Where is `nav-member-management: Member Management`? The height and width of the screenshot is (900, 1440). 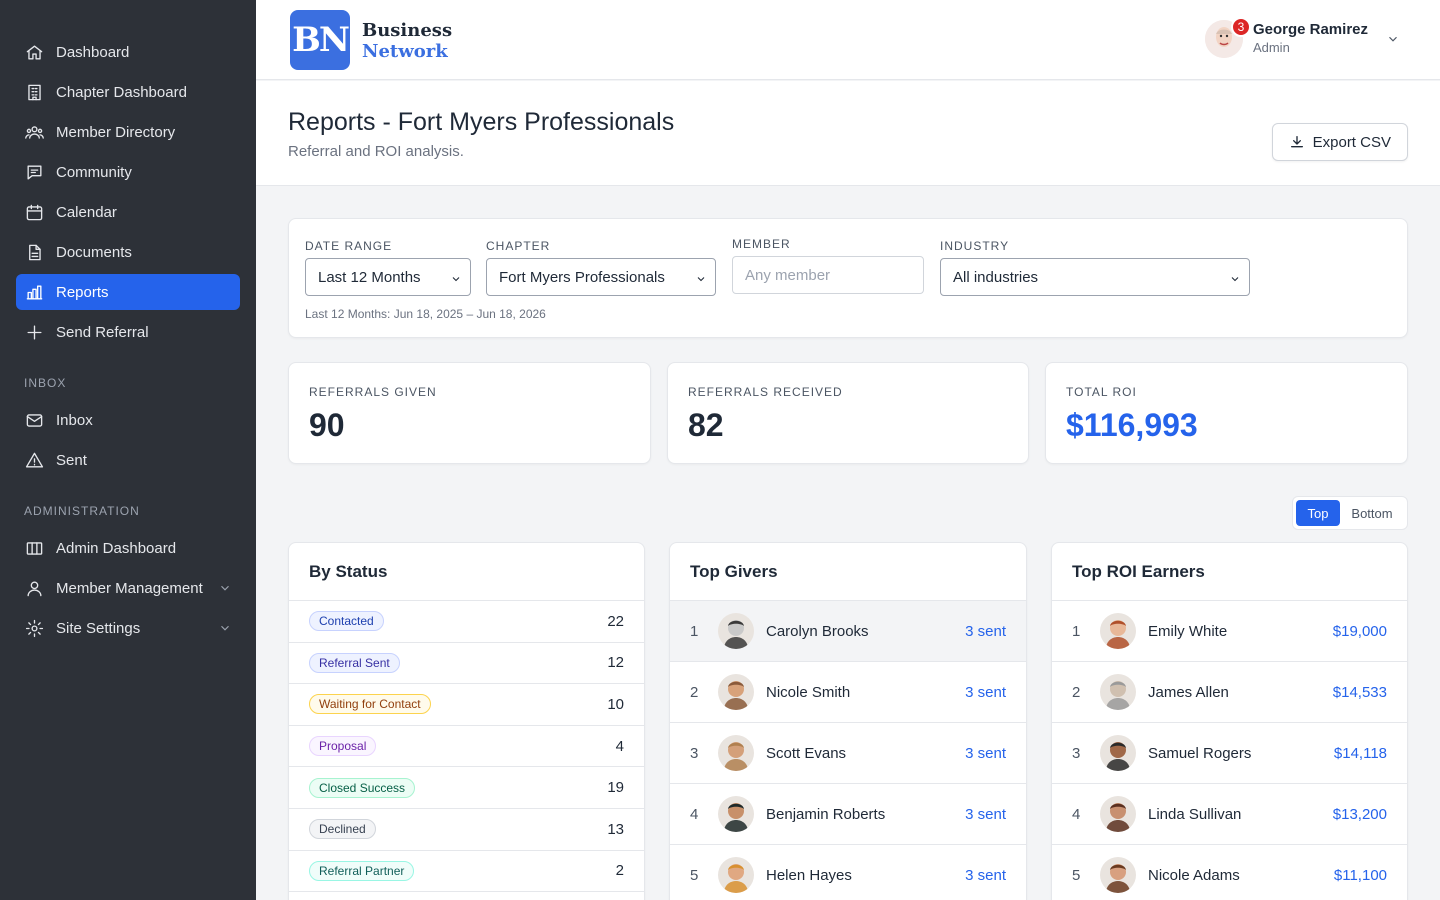
nav-member-management: Member Management is located at coordinates (128, 588).